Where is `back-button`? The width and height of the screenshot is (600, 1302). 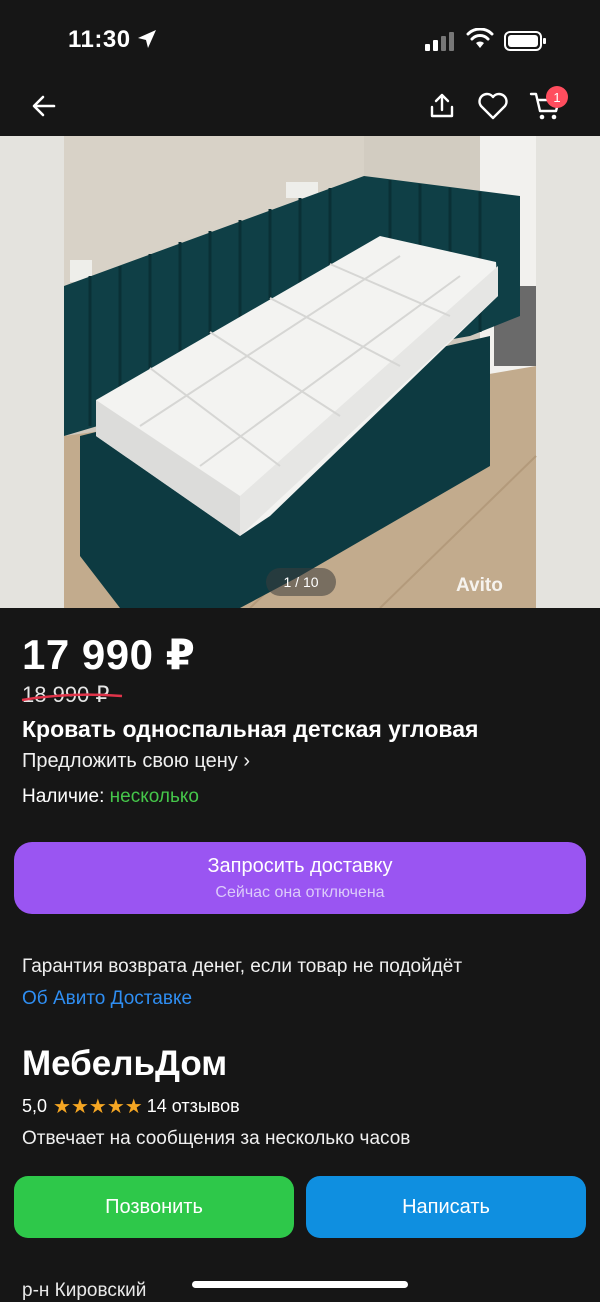
back-button is located at coordinates (44, 106).